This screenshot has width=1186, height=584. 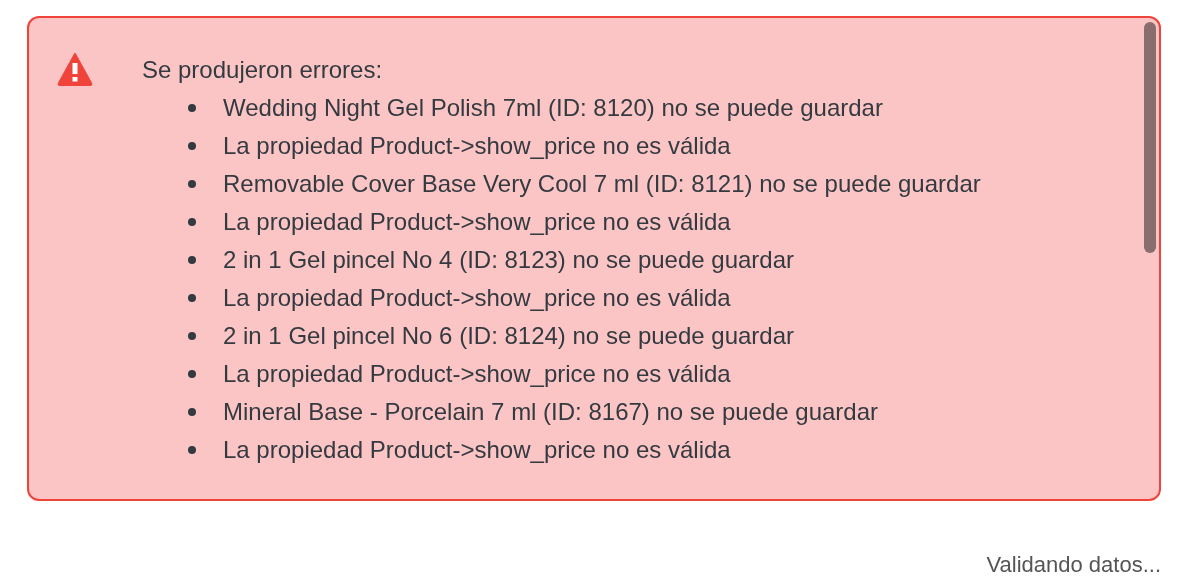 What do you see at coordinates (263, 70) in the screenshot?
I see `alert-title: Se produjeron errores:` at bounding box center [263, 70].